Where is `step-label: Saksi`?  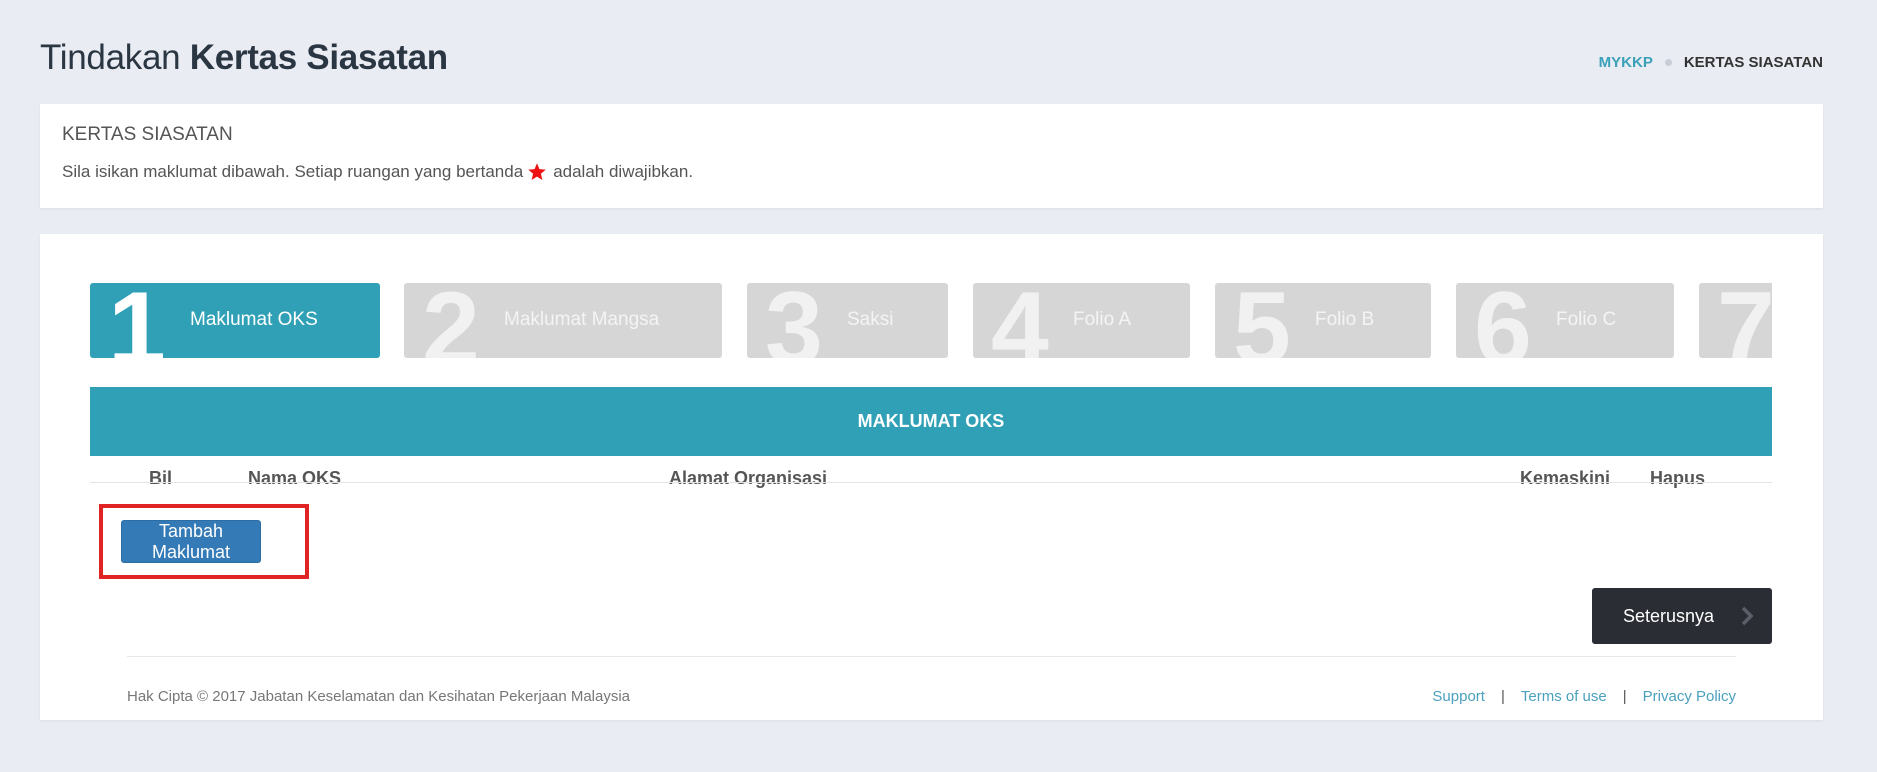
step-label: Saksi is located at coordinates (870, 319).